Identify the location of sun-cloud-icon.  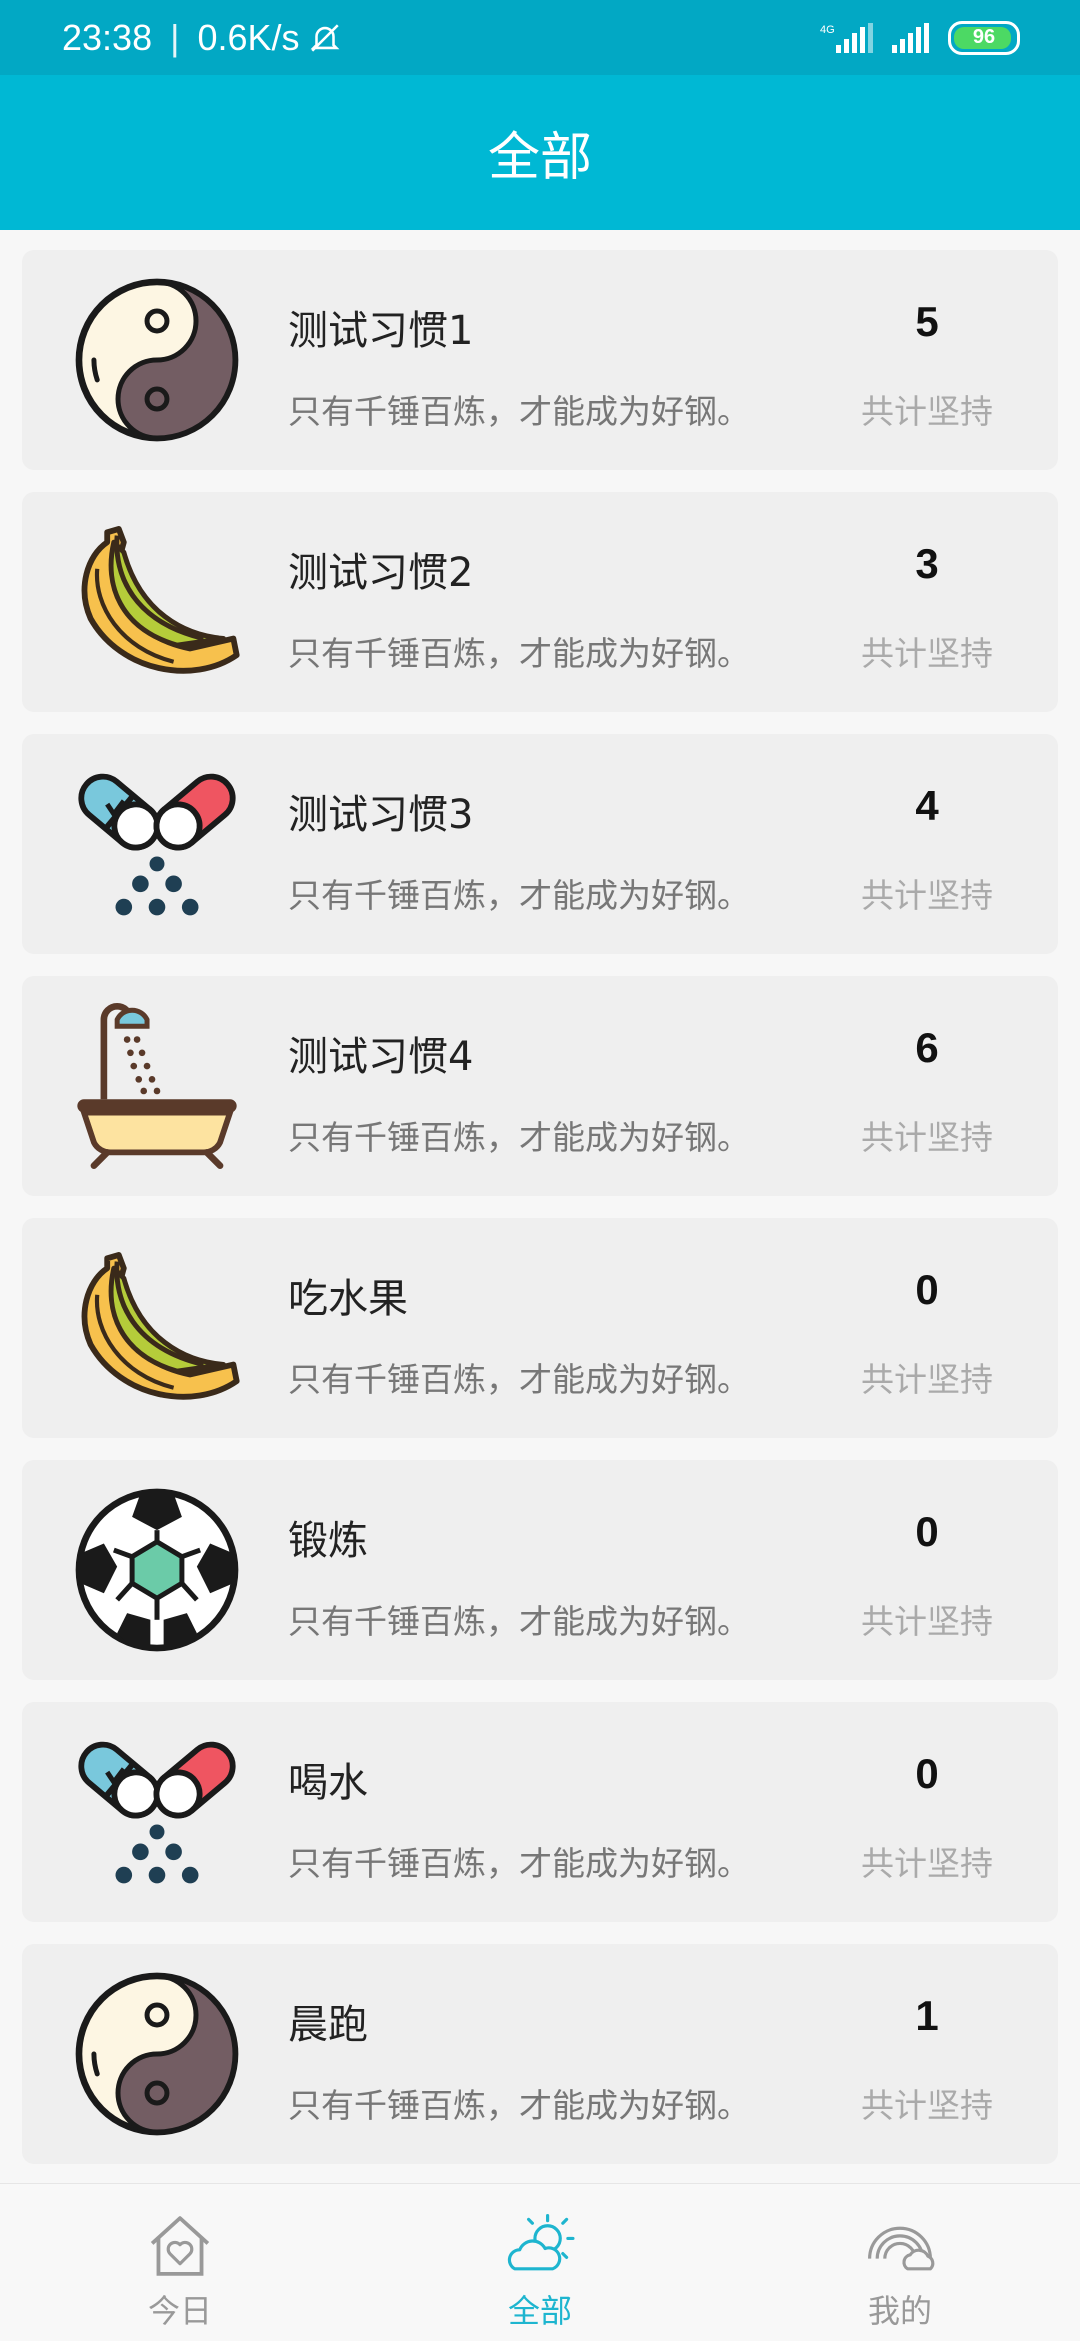
(541, 2242).